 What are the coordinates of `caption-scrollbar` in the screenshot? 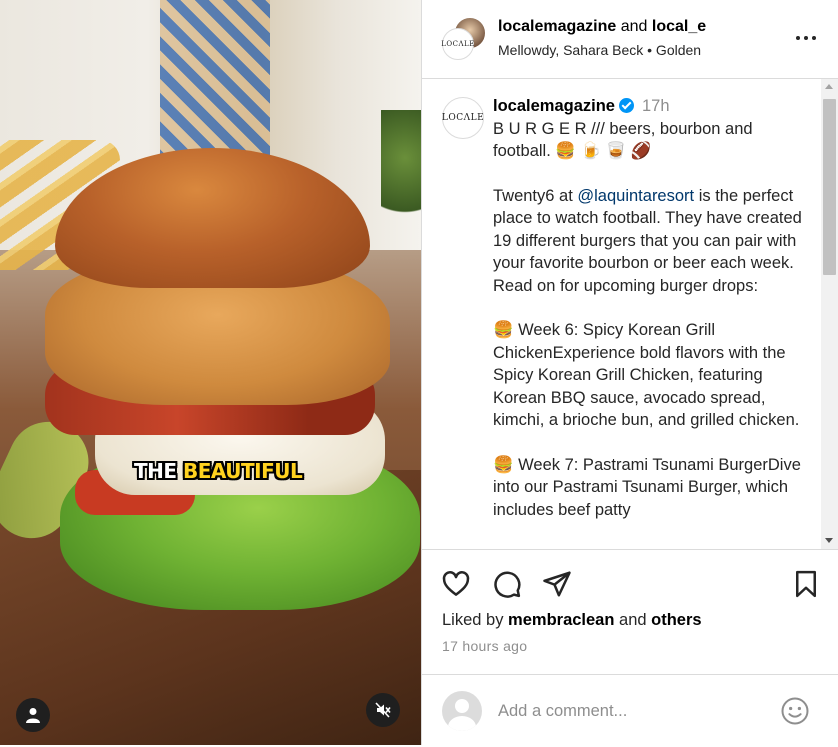 It's located at (829, 314).